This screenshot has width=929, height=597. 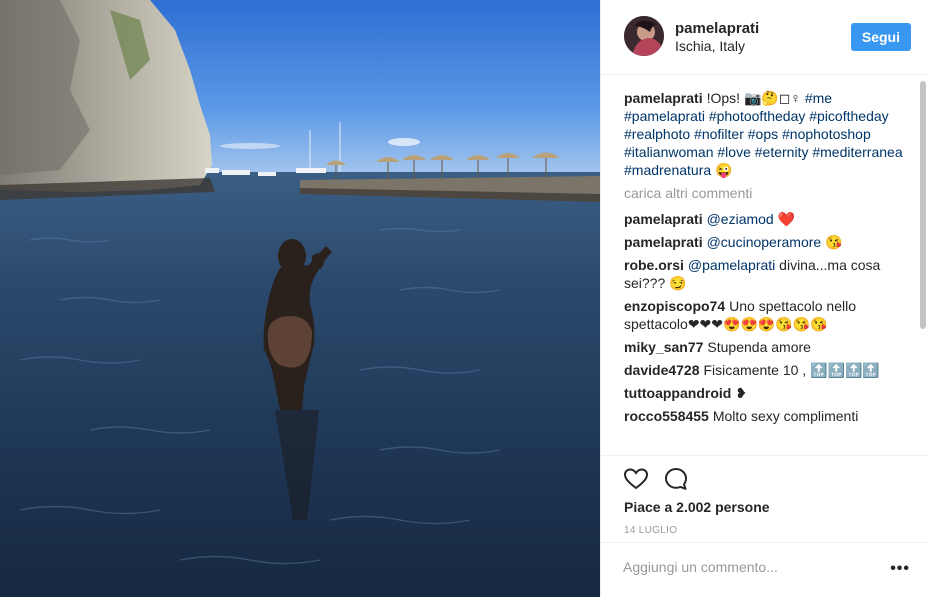 I want to click on comment-emoji: 😏, so click(x=678, y=283).